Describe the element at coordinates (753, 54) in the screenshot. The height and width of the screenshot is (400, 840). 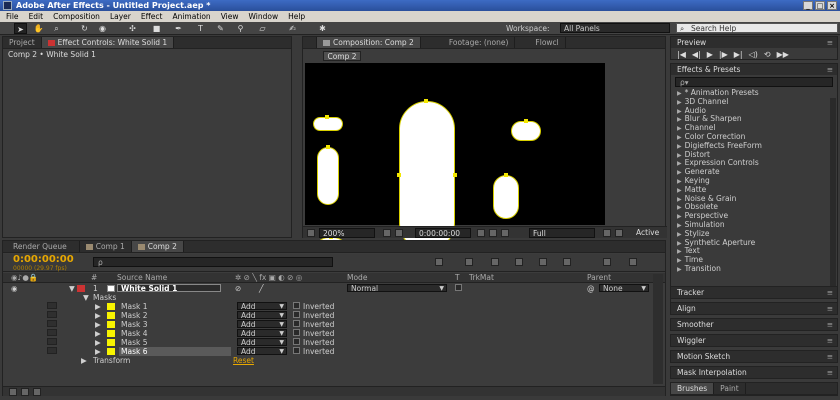
I see `audio-icon: ◁)` at that location.